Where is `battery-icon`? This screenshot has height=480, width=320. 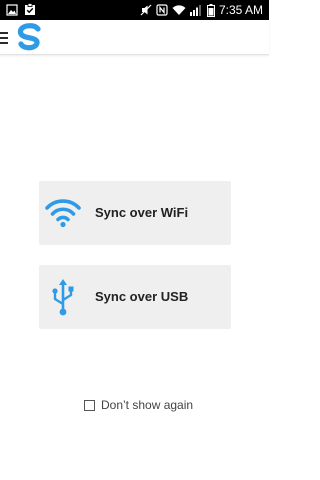 battery-icon is located at coordinates (210, 10).